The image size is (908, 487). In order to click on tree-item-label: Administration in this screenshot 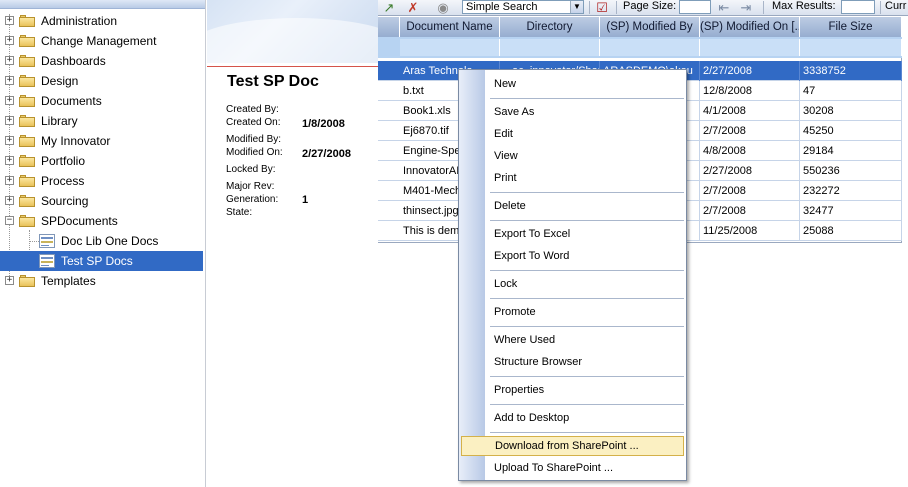, I will do `click(79, 21)`.